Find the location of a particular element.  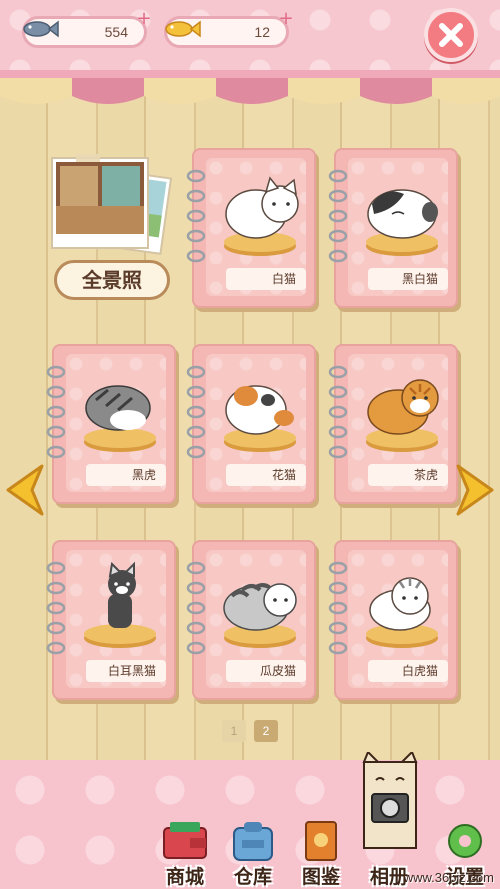

cat-card-white: 白猫 is located at coordinates (251, 228).